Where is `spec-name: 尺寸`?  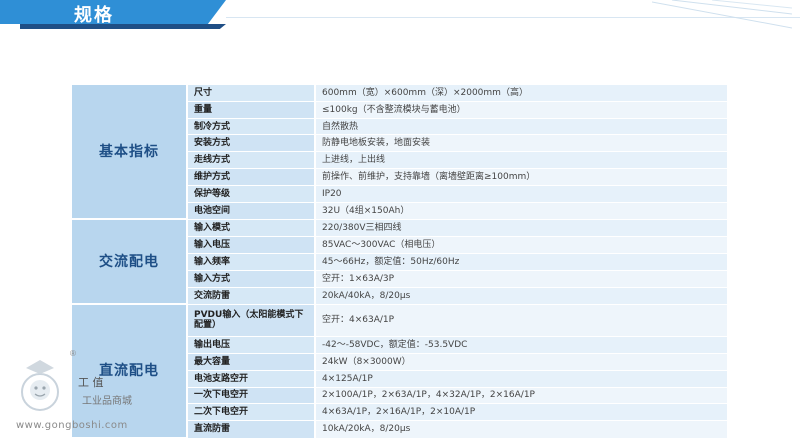 spec-name: 尺寸 is located at coordinates (250, 93).